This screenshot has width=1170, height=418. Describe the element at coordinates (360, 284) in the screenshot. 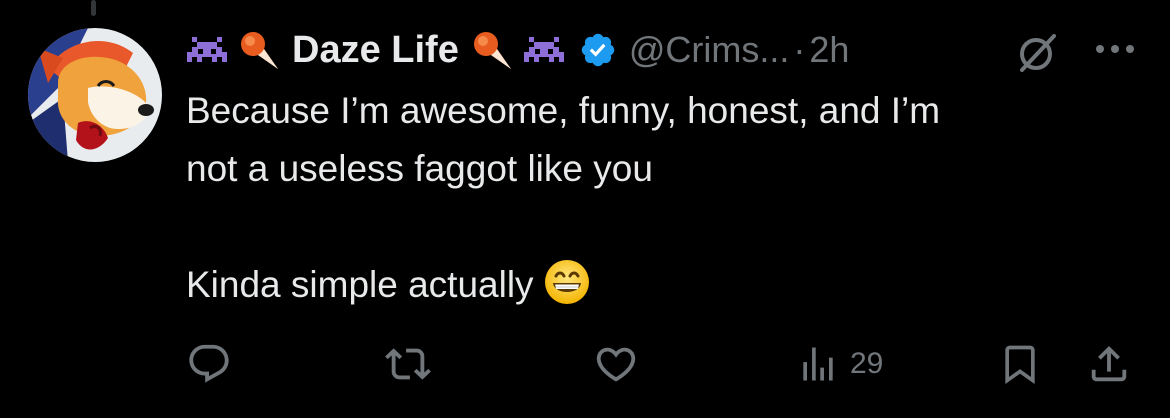

I see `post-text-line: Kinda simple actually` at that location.